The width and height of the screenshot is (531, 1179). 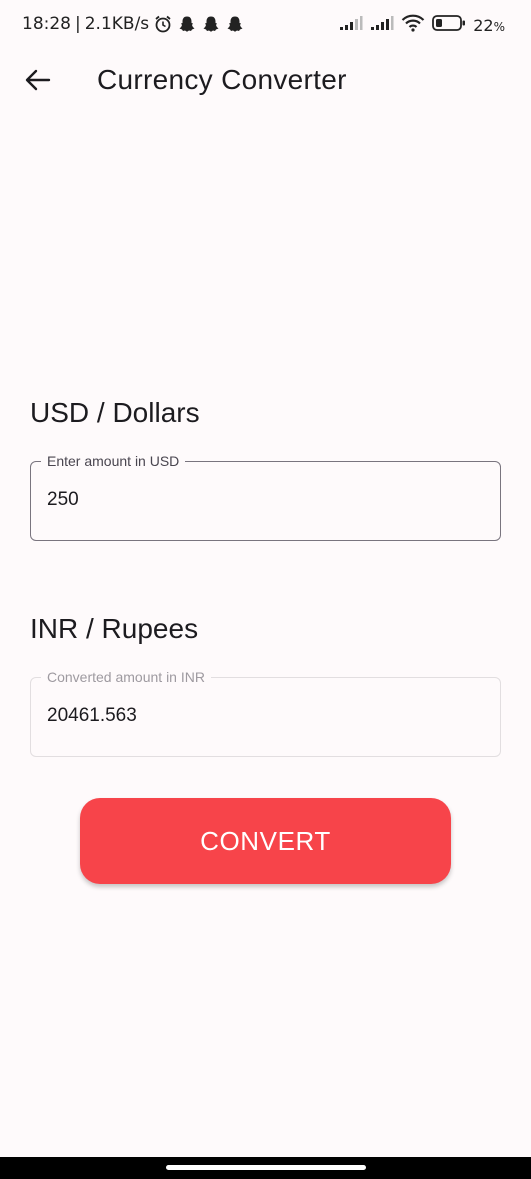 I want to click on status-right: 22%, so click(x=422, y=25).